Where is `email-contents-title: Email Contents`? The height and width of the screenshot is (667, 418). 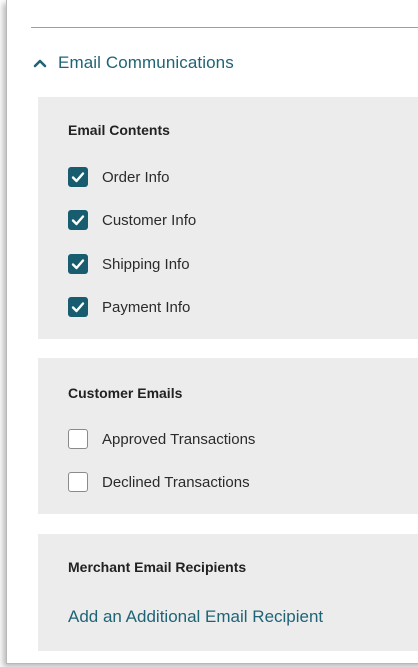 email-contents-title: Email Contents is located at coordinates (119, 130).